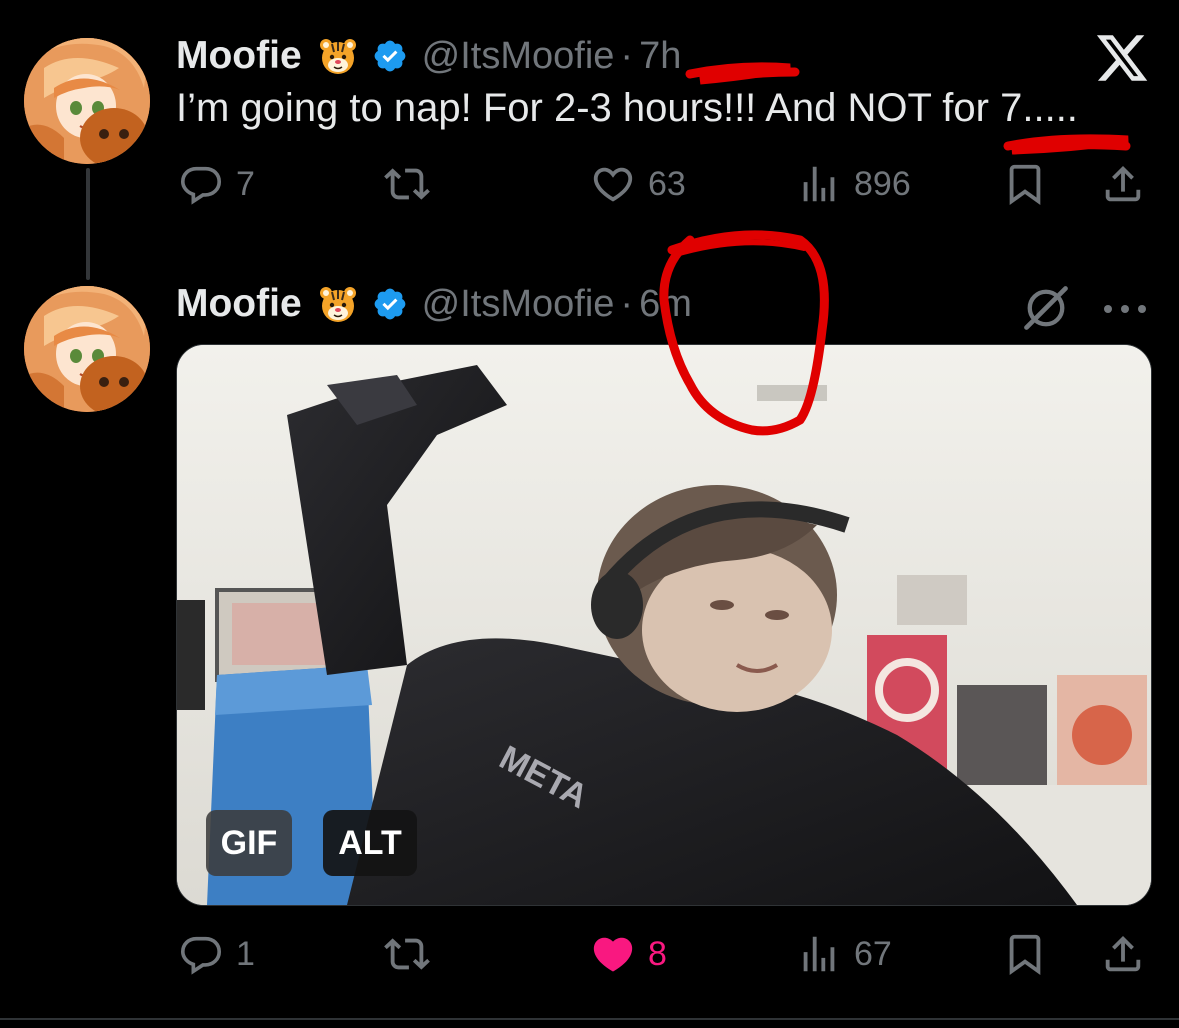 The width and height of the screenshot is (1179, 1028). I want to click on x-logo-icon, so click(1122, 58).